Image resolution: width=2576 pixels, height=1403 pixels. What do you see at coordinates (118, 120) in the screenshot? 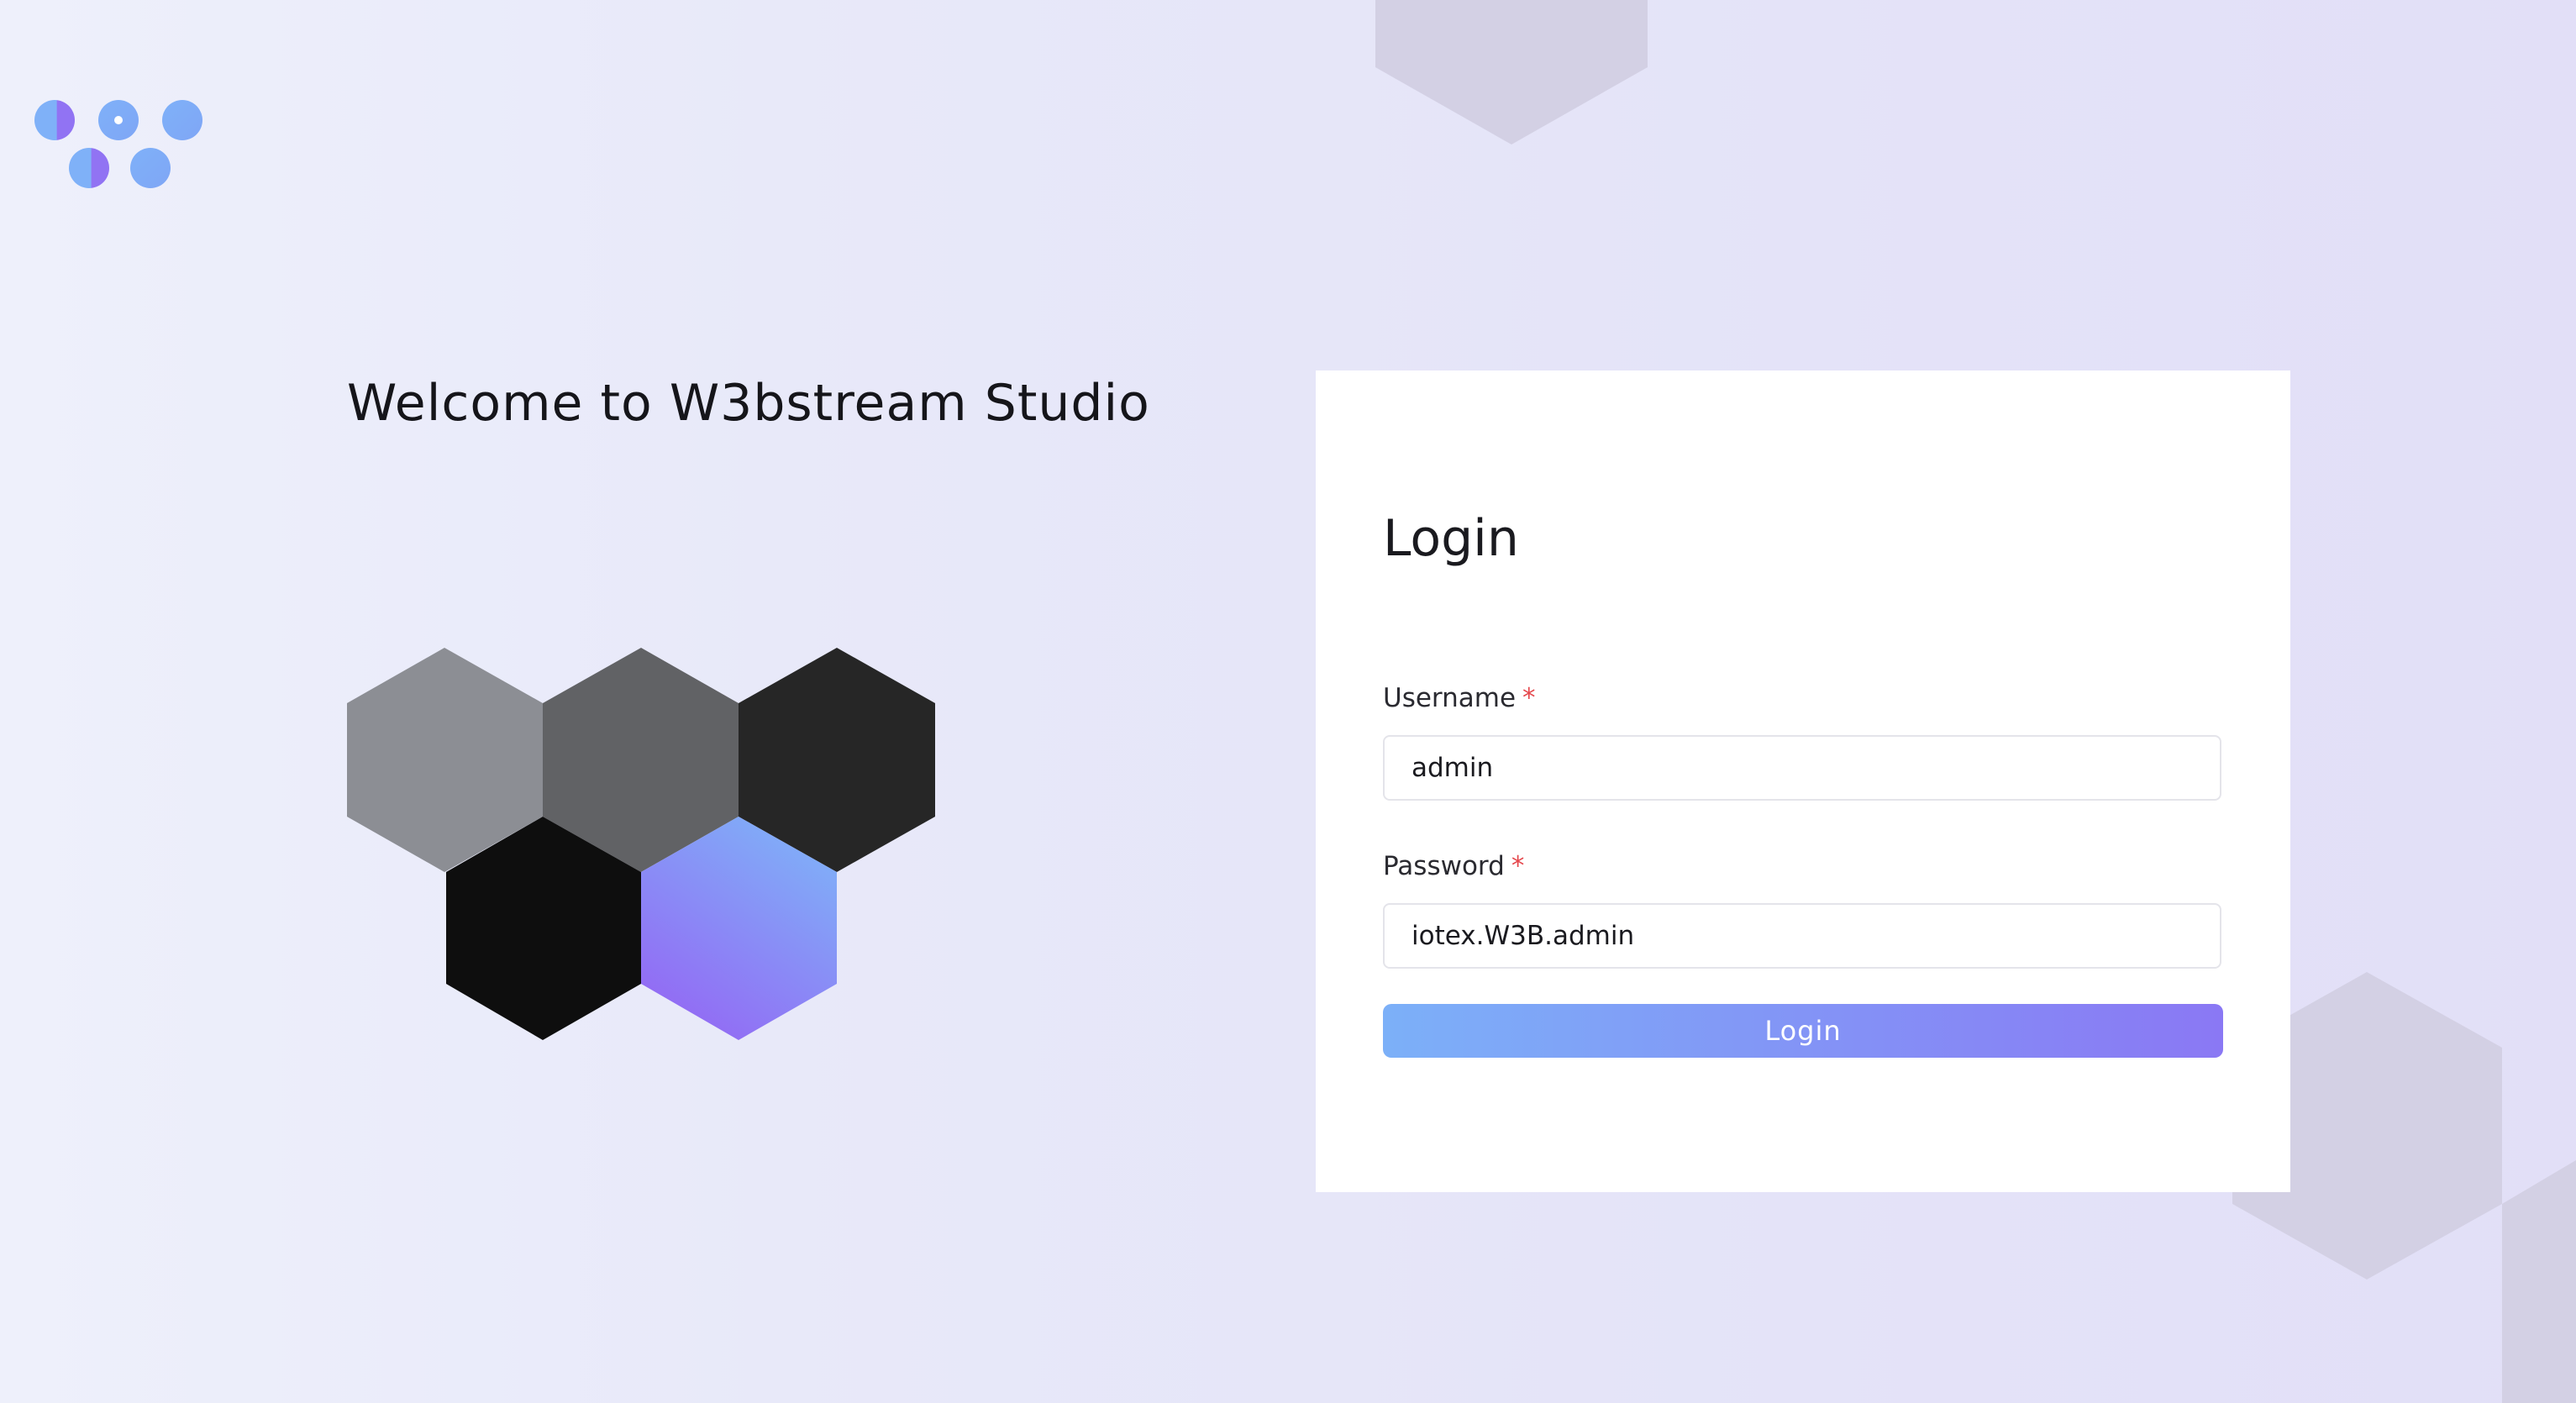
I see `logo-dot-center` at bounding box center [118, 120].